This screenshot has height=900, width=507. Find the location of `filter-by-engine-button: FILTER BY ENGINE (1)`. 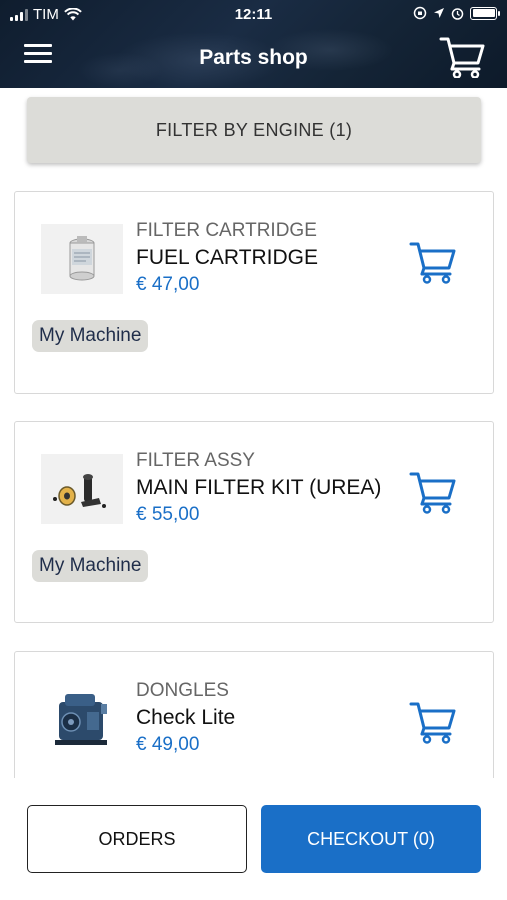

filter-by-engine-button: FILTER BY ENGINE (1) is located at coordinates (254, 130).